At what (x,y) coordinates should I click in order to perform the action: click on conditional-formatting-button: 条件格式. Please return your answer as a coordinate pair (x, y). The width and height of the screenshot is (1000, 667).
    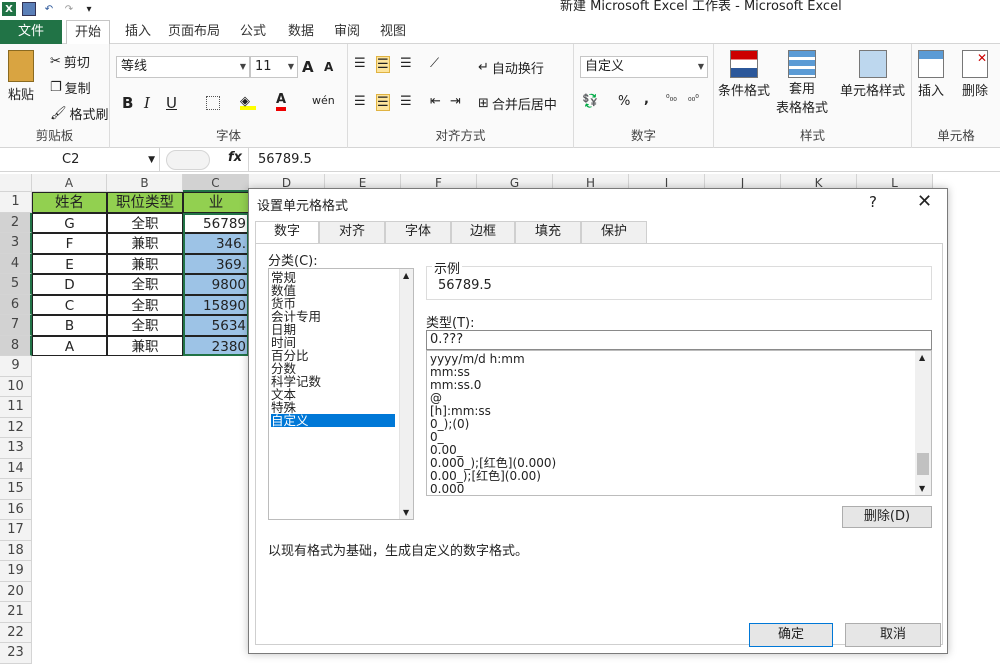
    Looking at the image, I should click on (744, 74).